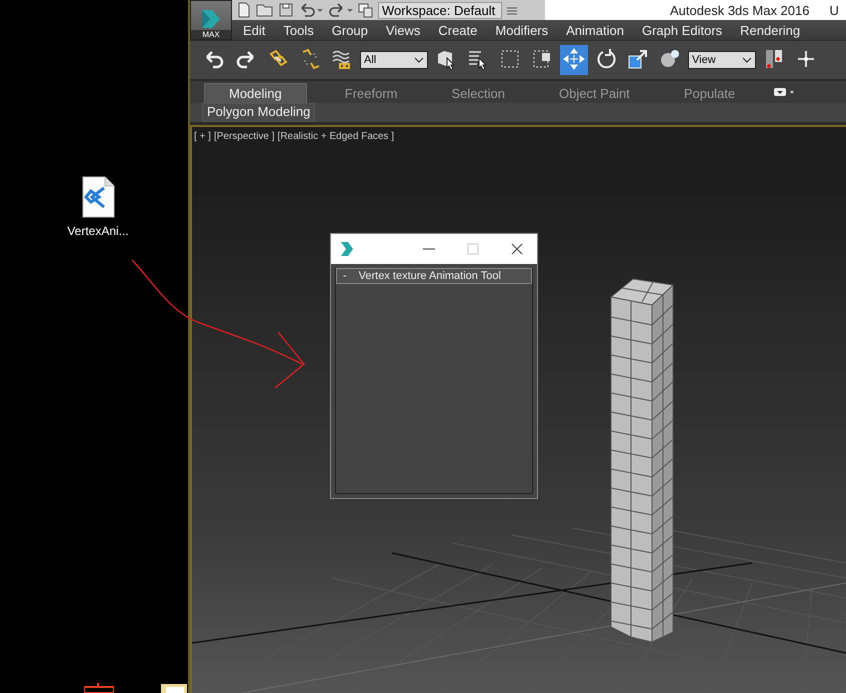  What do you see at coordinates (342, 59) in the screenshot?
I see `bind-icon` at bounding box center [342, 59].